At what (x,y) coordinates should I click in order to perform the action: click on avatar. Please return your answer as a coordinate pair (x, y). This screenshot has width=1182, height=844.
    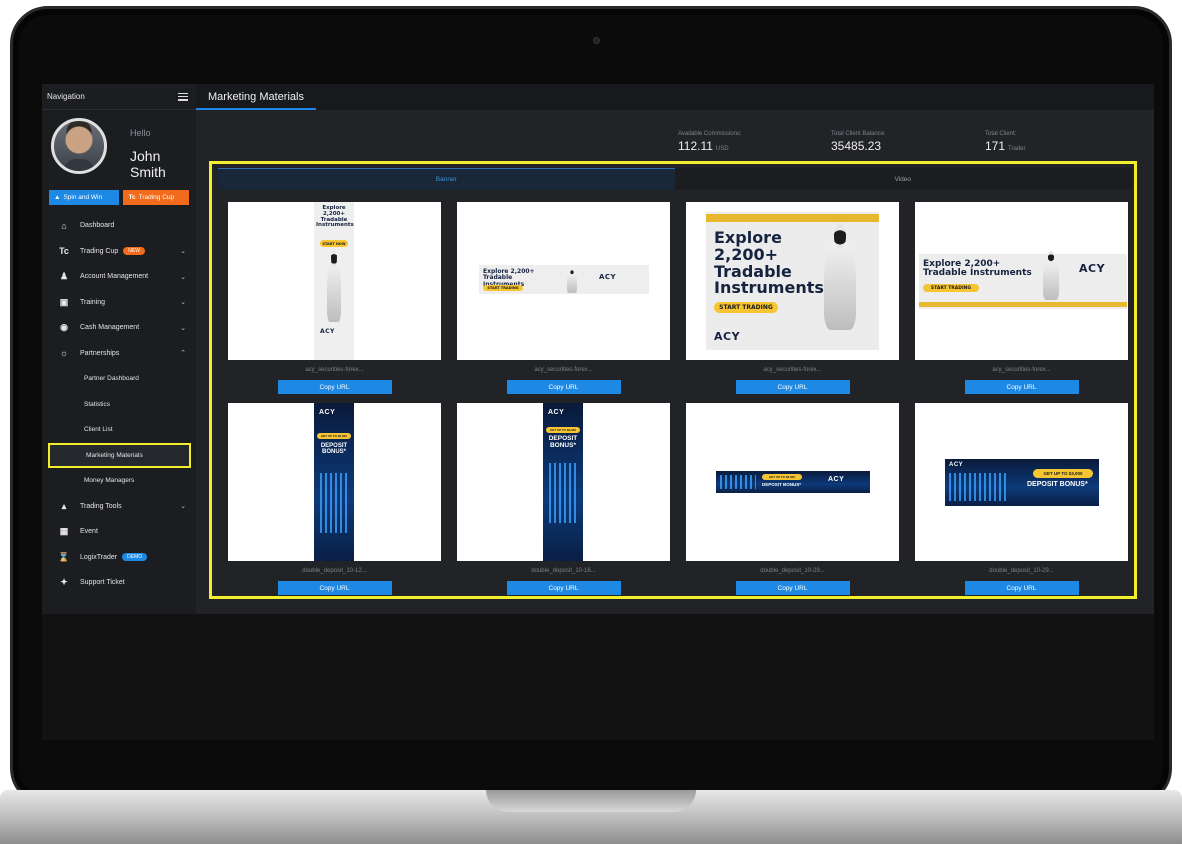
    Looking at the image, I should click on (79, 146).